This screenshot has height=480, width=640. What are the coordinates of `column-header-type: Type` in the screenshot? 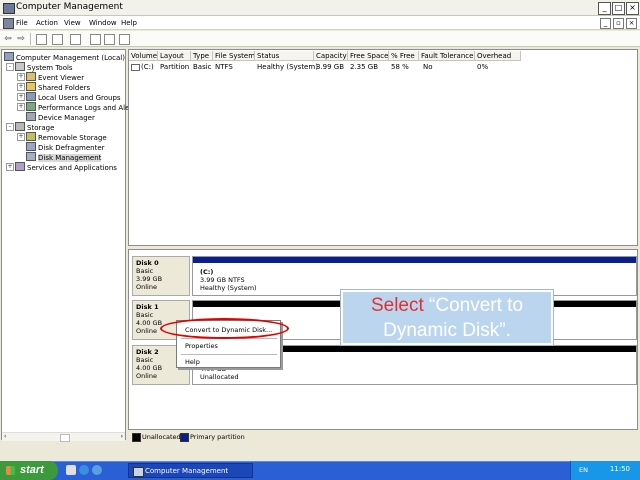 It's located at (202, 56).